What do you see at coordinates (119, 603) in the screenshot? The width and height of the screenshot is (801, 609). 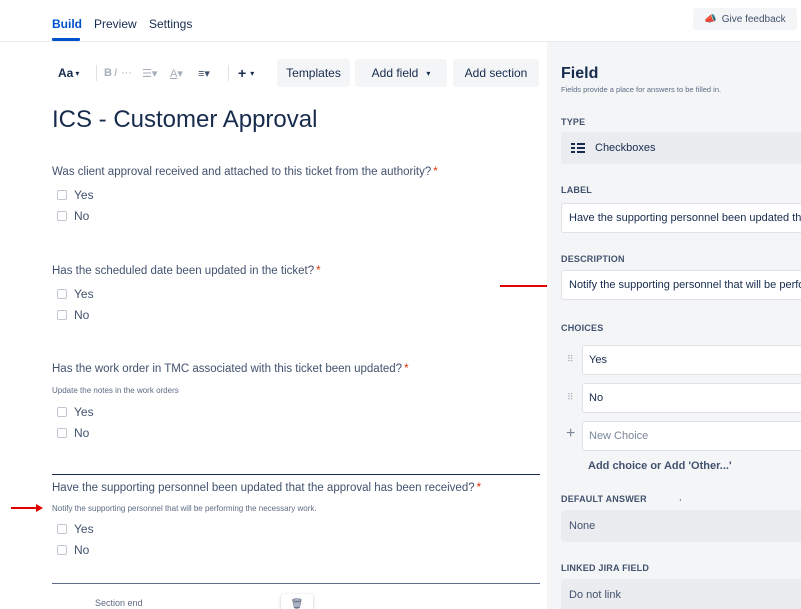 I see `section-end-label: Section end` at bounding box center [119, 603].